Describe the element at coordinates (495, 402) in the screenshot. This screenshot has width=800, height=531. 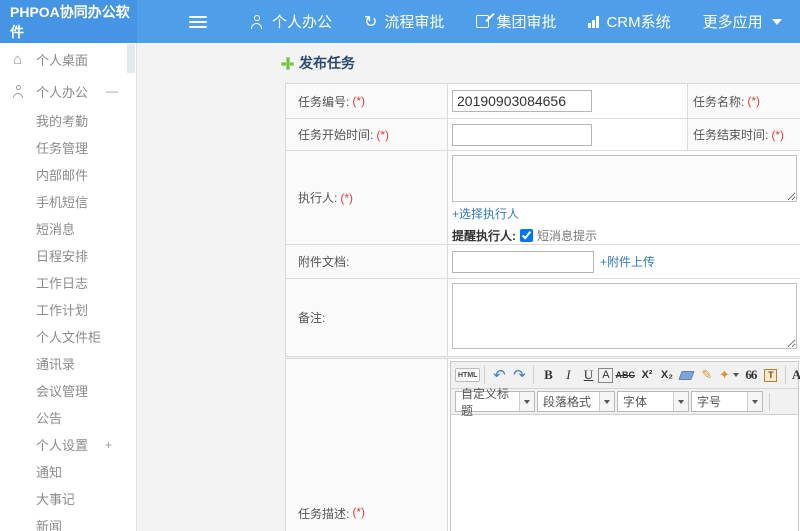
I see `custom-title-dropdown: 自定义标题` at that location.